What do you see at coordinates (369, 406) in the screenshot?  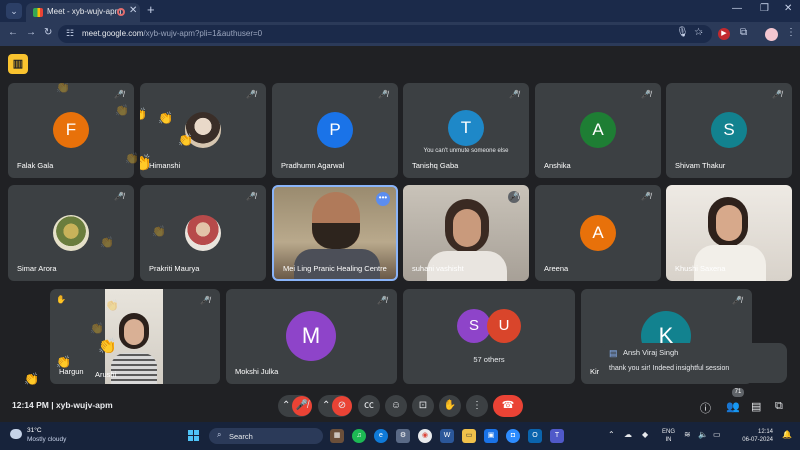 I see `captions-button: ㏄` at bounding box center [369, 406].